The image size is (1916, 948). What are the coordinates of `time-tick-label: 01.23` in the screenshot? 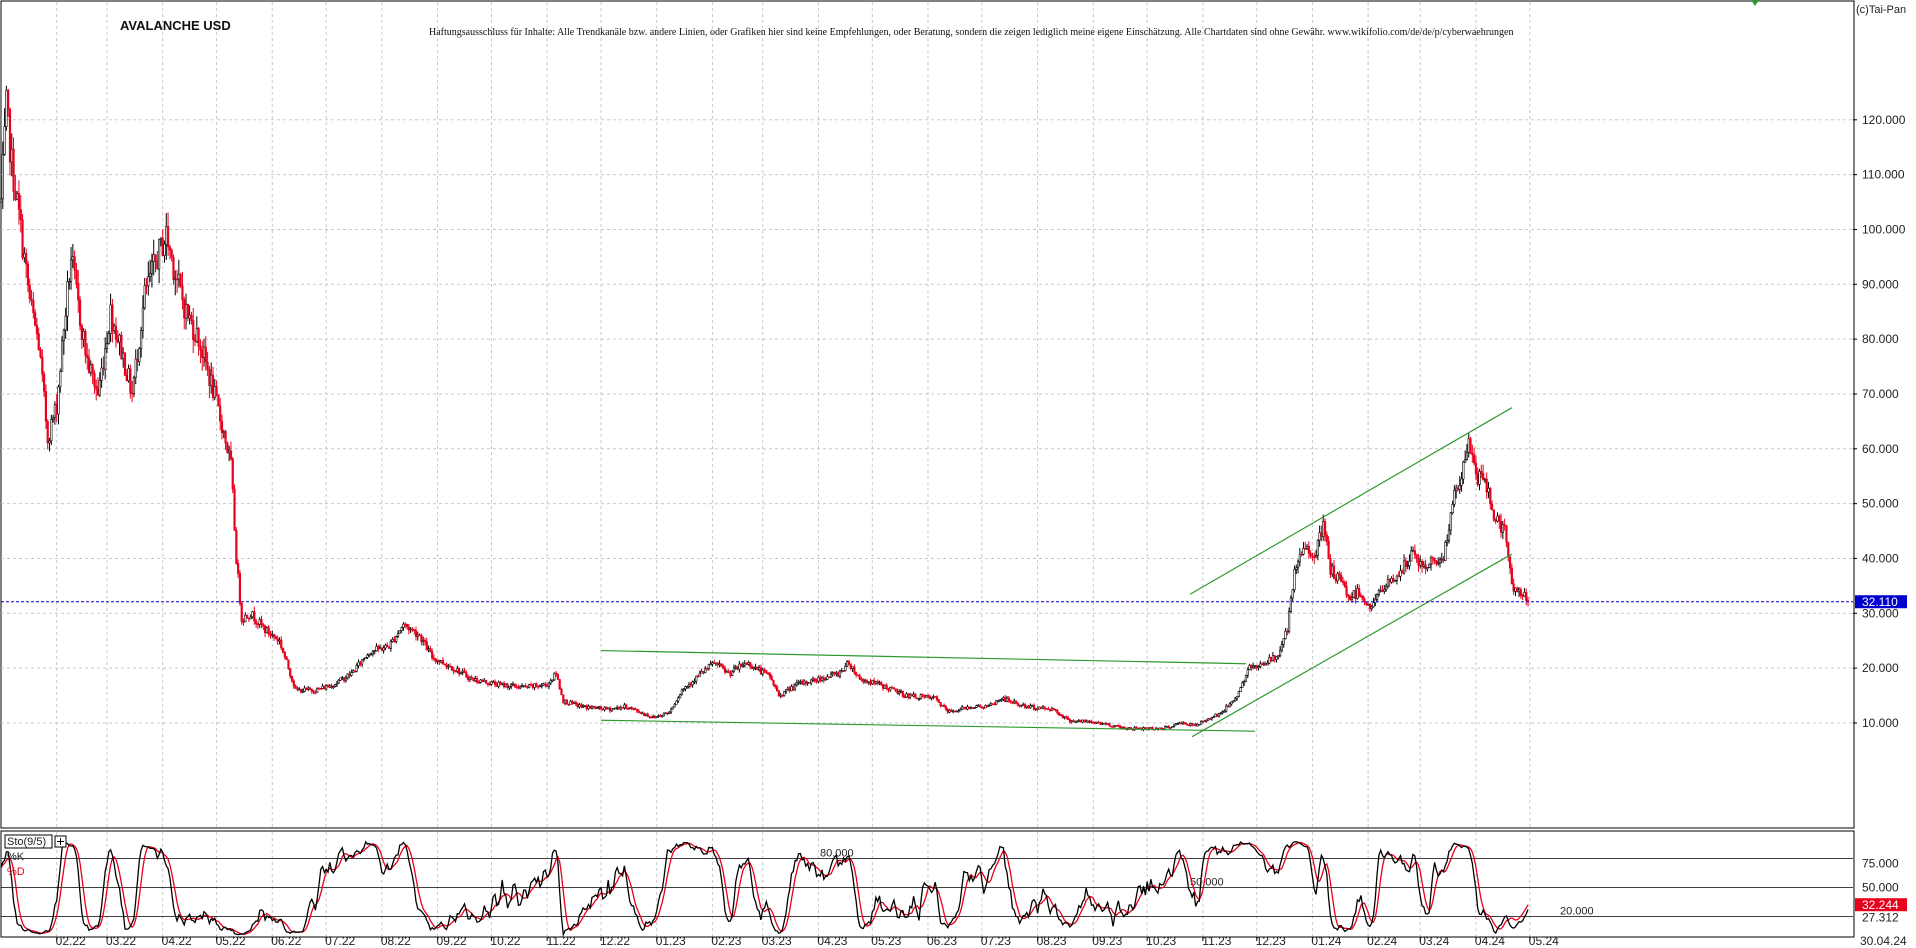 It's located at (671, 941).